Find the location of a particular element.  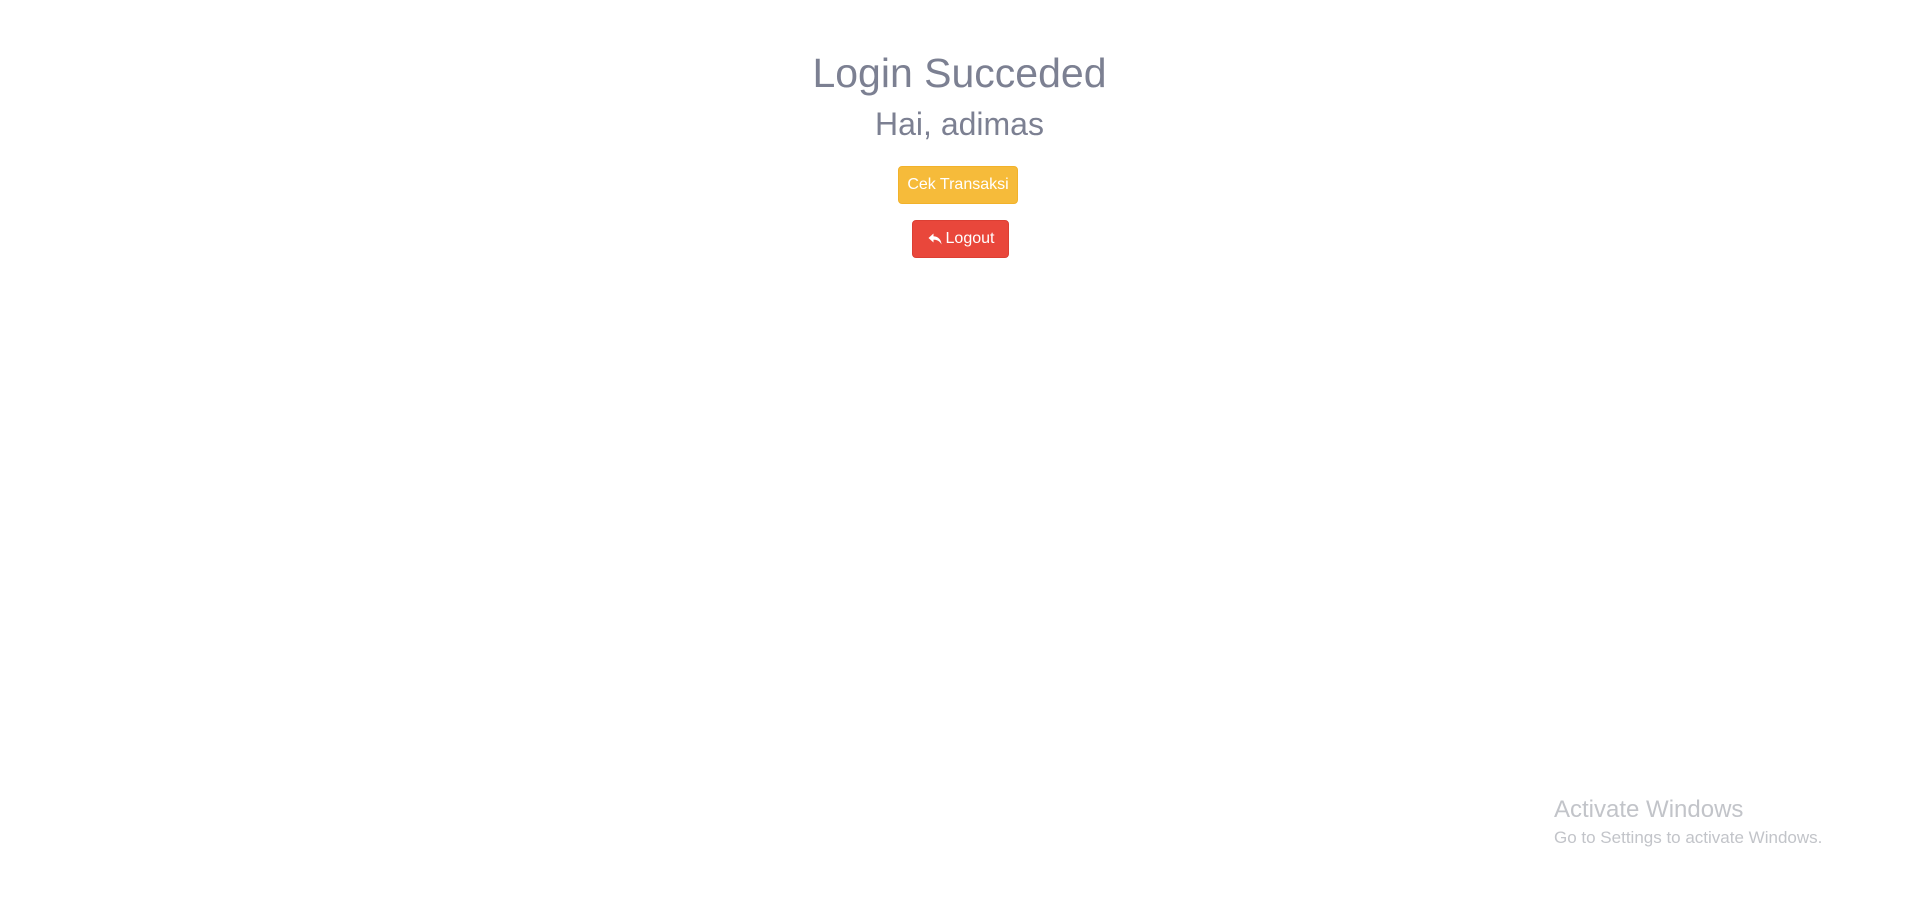

logout-button: Logout is located at coordinates (960, 239).